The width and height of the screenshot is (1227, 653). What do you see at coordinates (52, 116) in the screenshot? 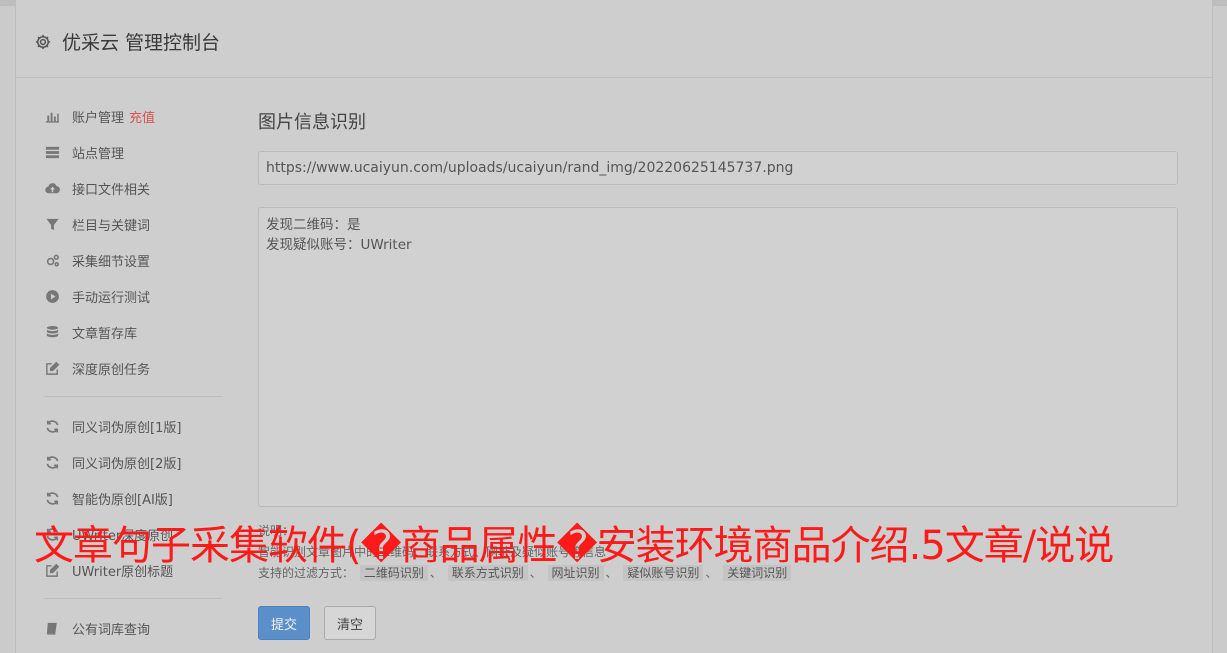
I see `bar-chart-icon` at bounding box center [52, 116].